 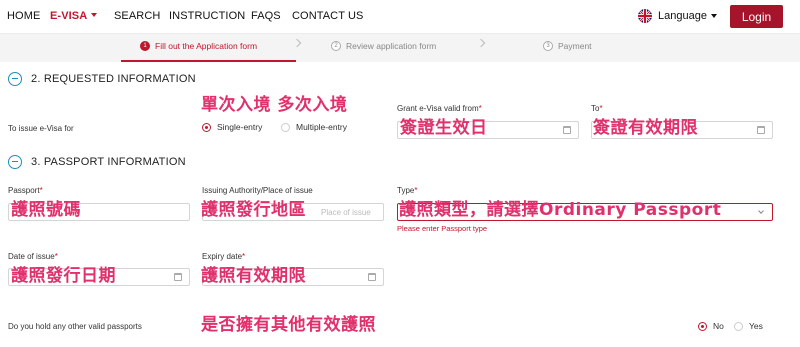 I want to click on expiry-date-label-text: Expiry date, so click(x=222, y=256).